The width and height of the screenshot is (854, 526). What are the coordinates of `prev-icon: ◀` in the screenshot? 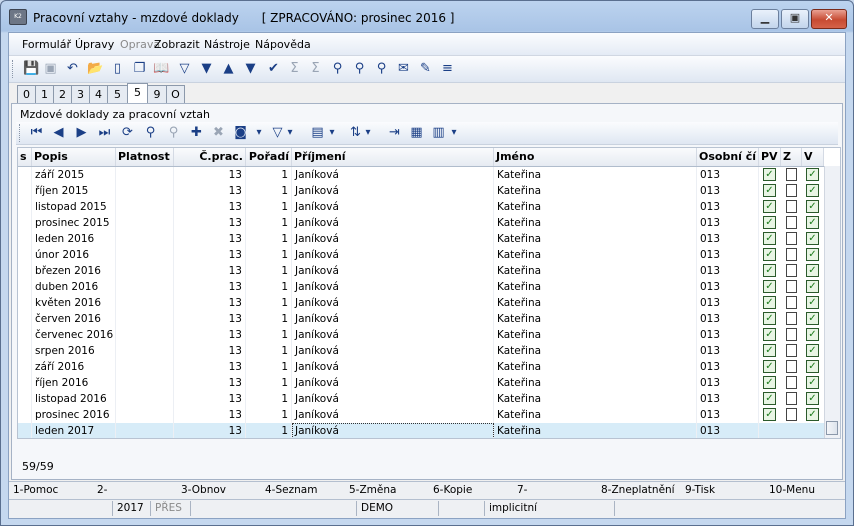 It's located at (58, 132).